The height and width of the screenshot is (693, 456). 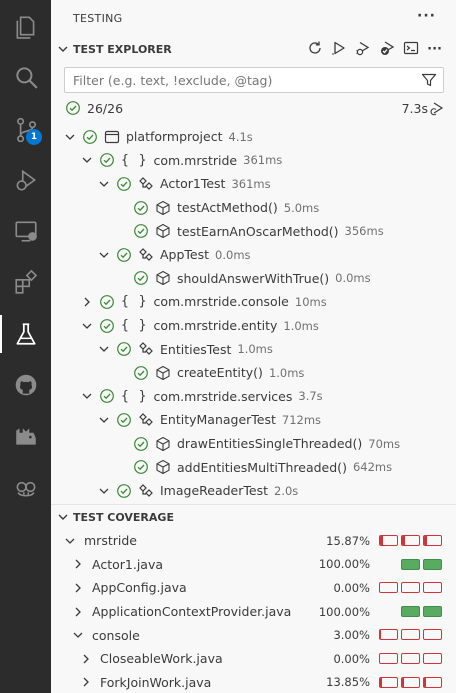 What do you see at coordinates (253, 491) in the screenshot?
I see `test-tree-item: ImageReaderTest 2.0s` at bounding box center [253, 491].